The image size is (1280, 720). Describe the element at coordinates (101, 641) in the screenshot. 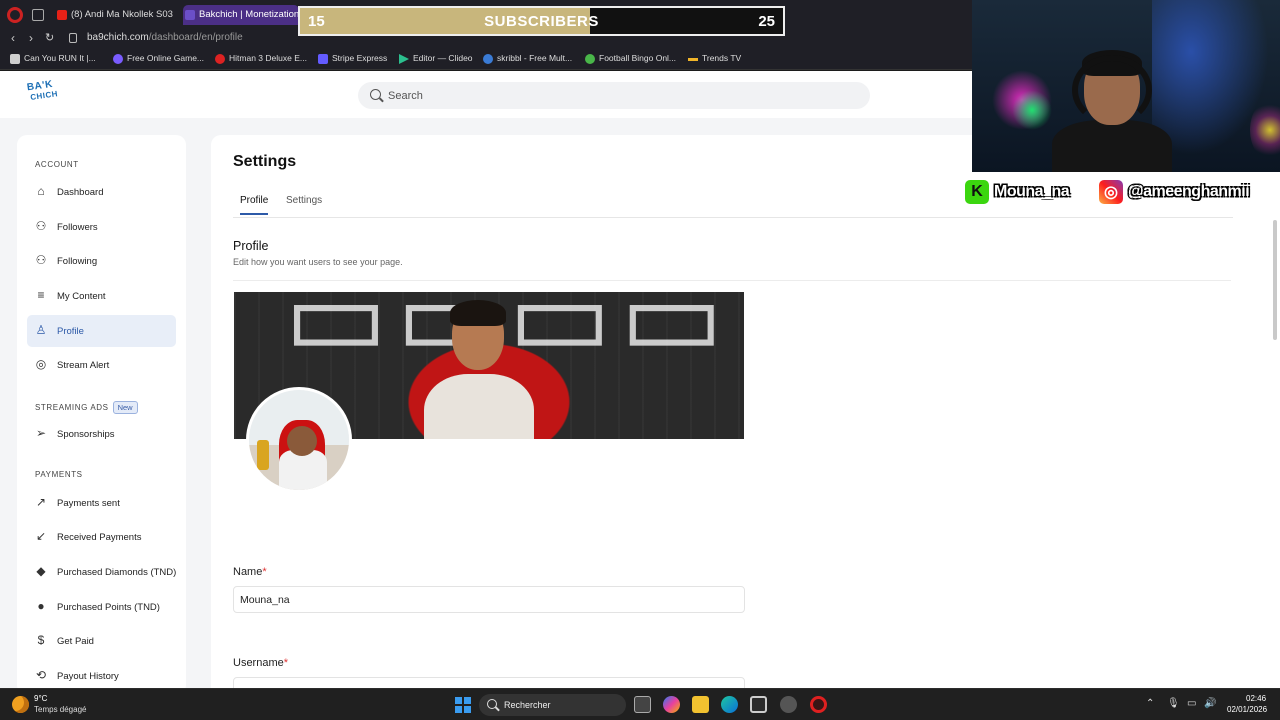

I see `sidebar-item-get-paid: $ Get Paid` at that location.